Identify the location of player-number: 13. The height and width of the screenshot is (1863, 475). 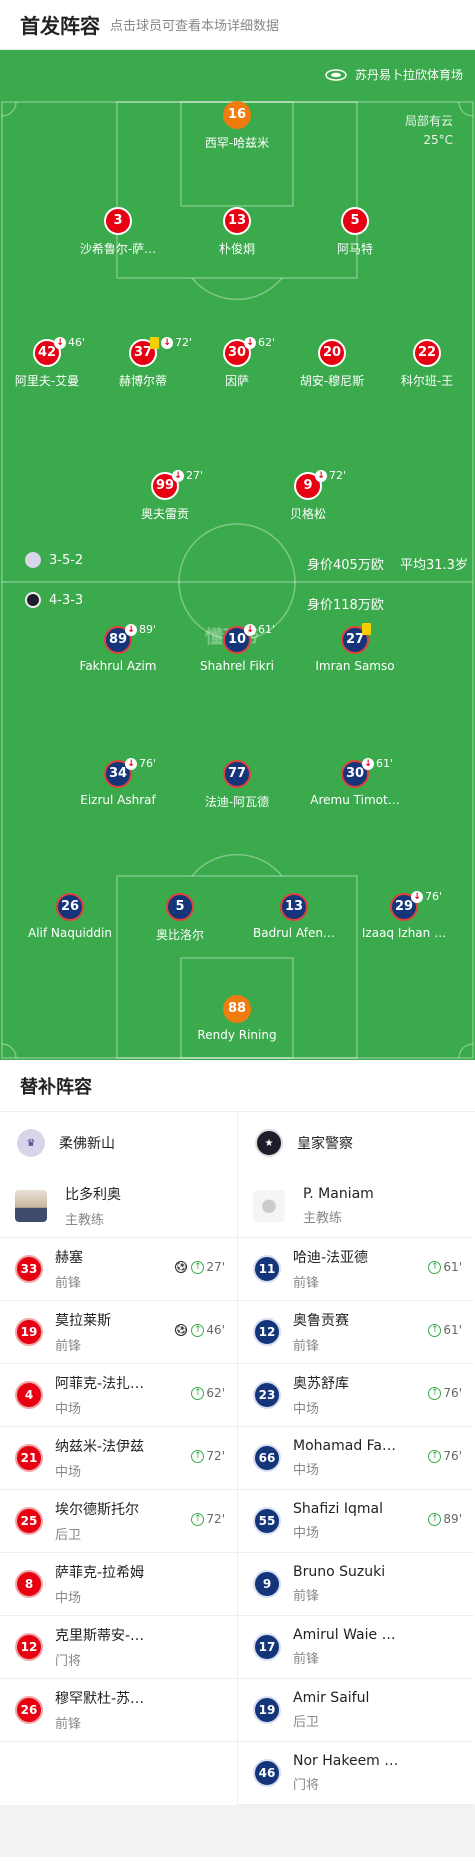
(237, 221).